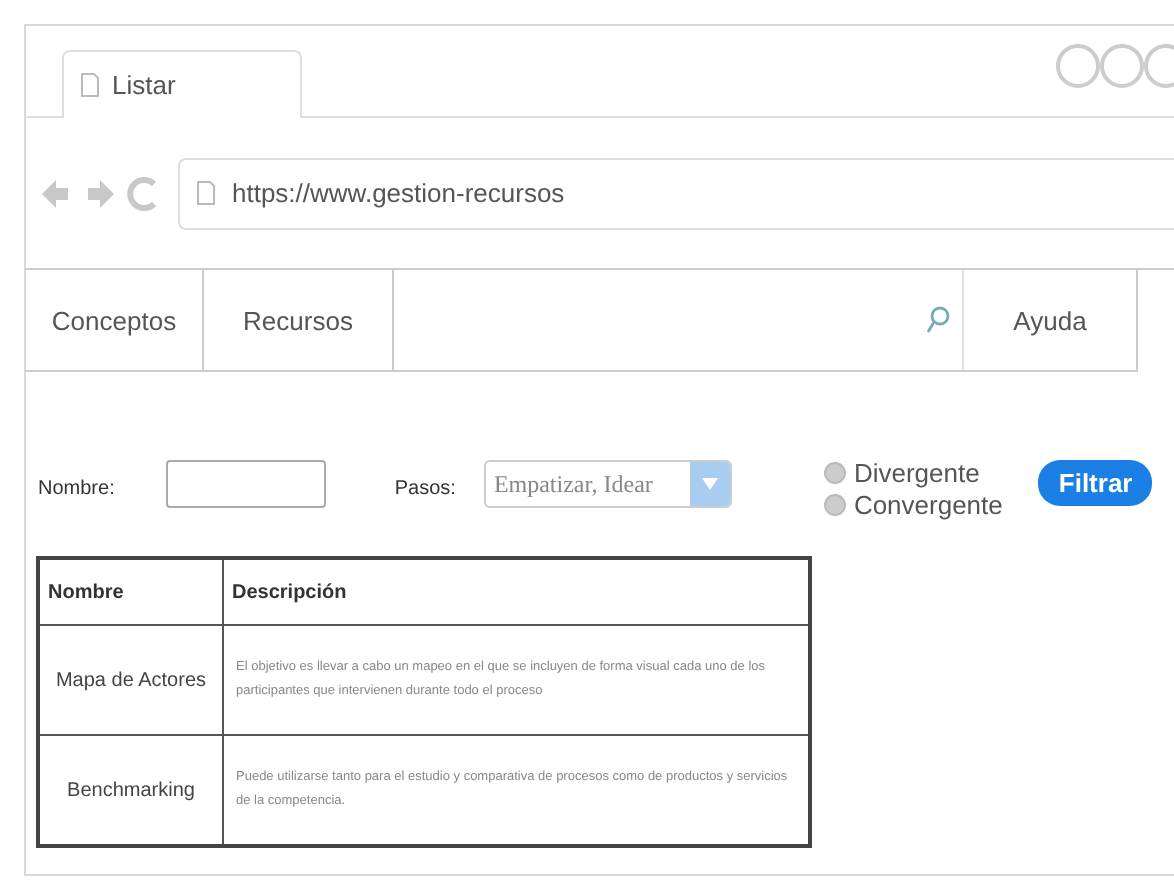  I want to click on column-header: Nombre, so click(130, 591).